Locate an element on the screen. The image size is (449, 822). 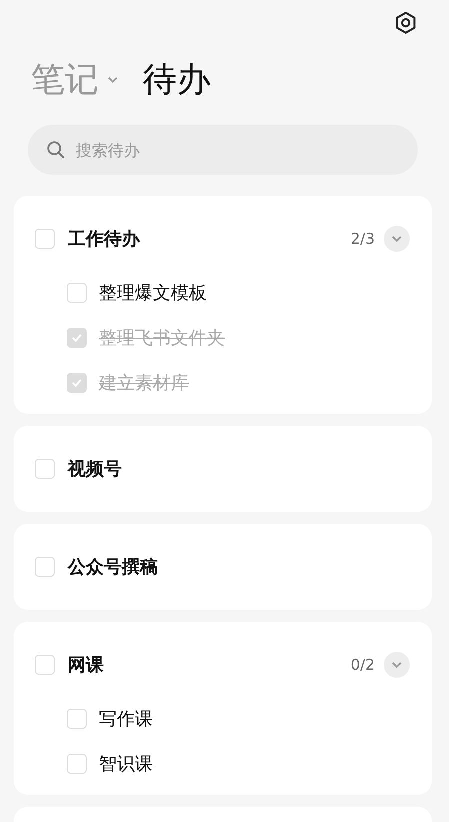
progress-count: 2/3 is located at coordinates (362, 239).